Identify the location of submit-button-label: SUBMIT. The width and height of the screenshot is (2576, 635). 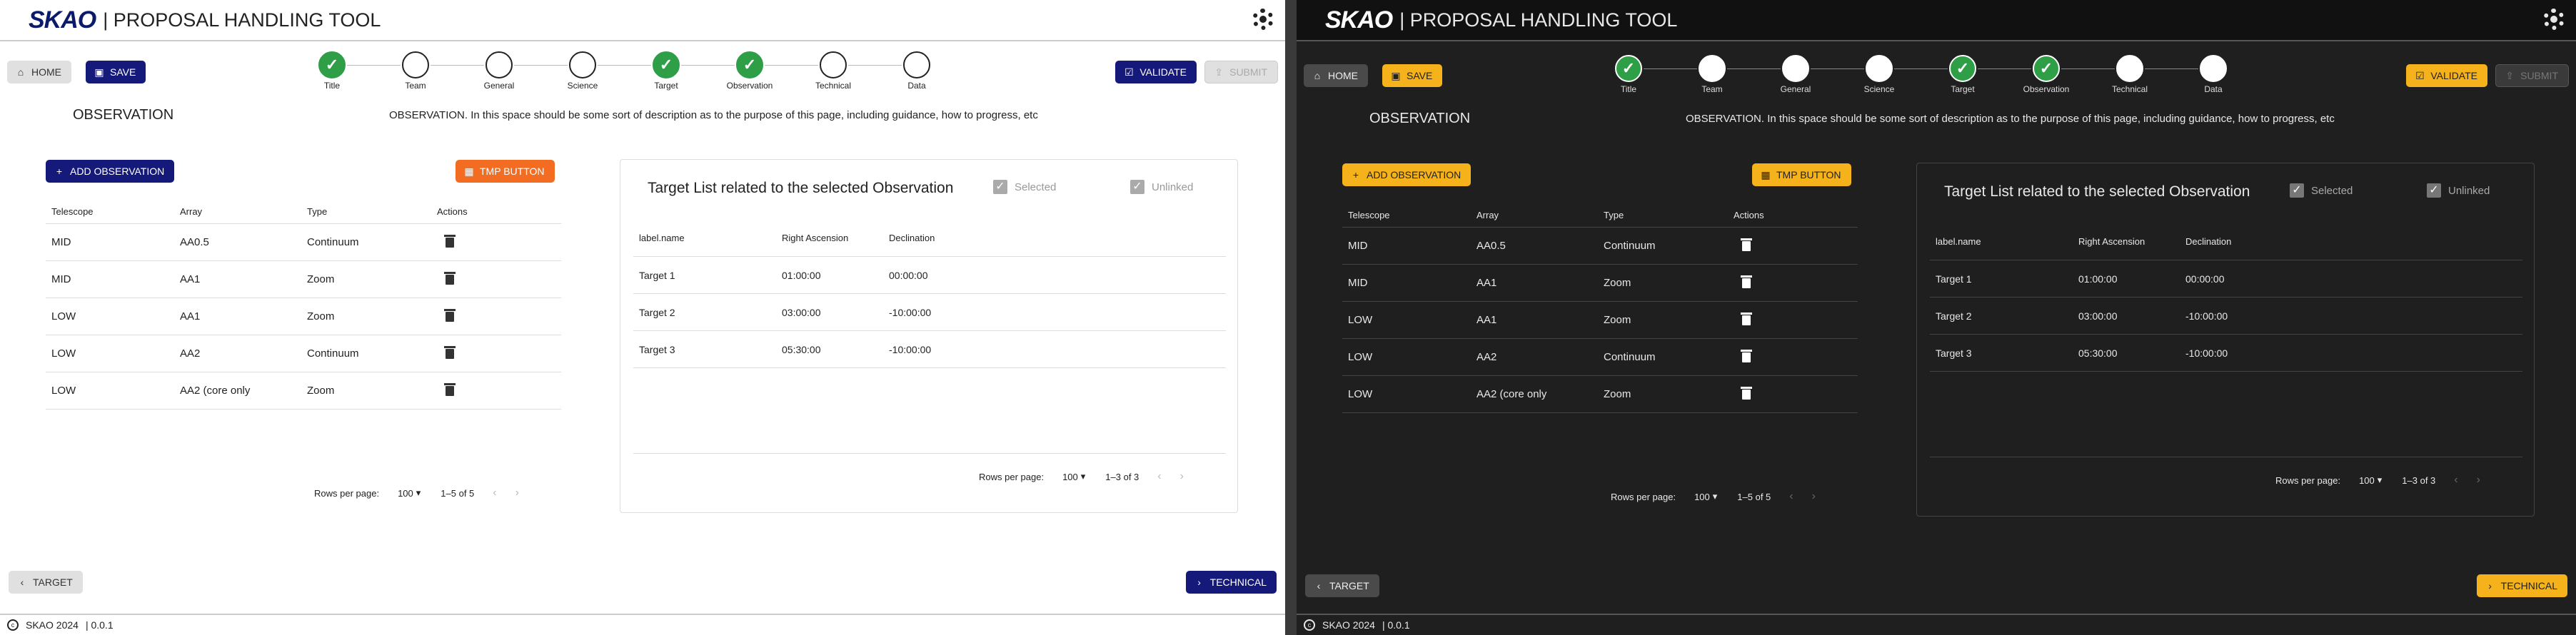
(1248, 72).